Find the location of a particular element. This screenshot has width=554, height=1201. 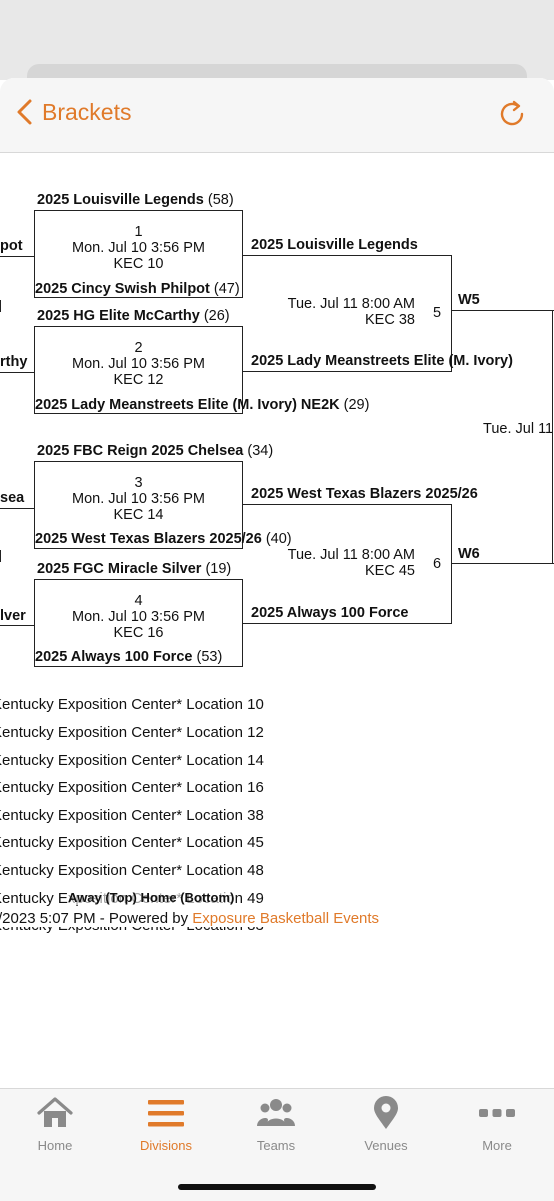

tab-home: Home is located at coordinates (55, 1124).